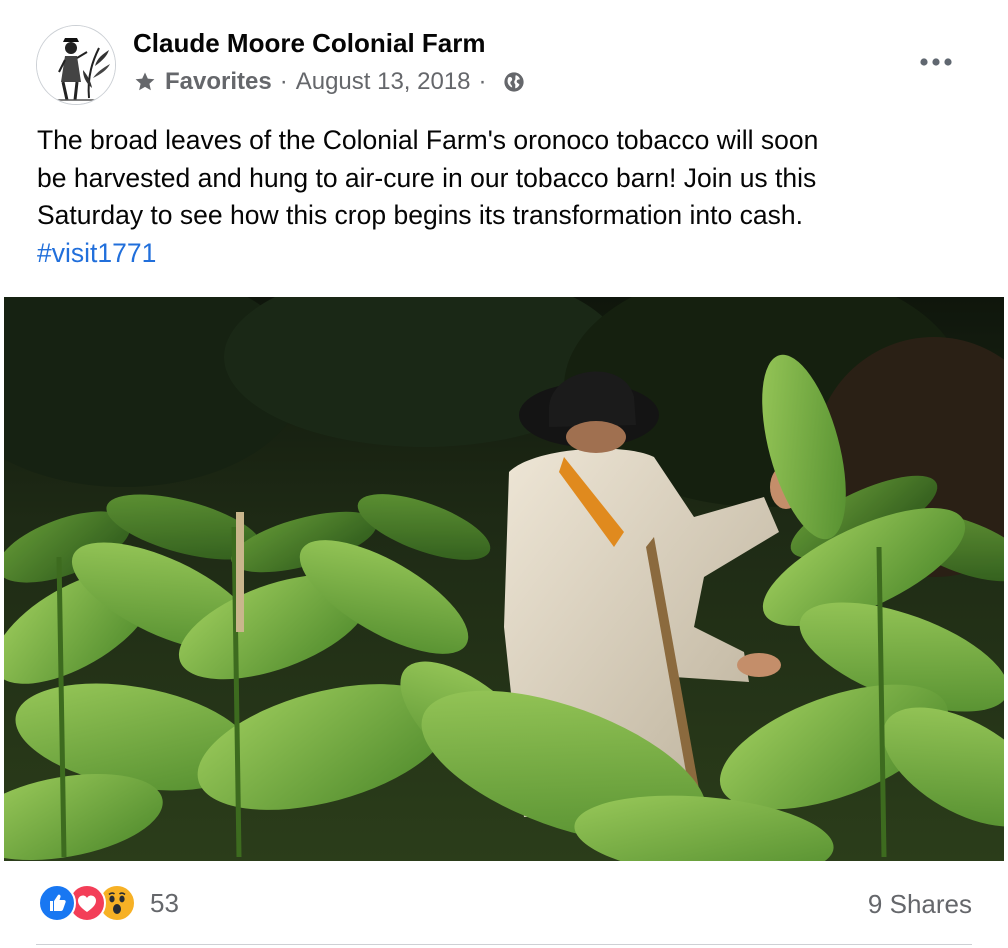  I want to click on globe-icon, so click(514, 82).